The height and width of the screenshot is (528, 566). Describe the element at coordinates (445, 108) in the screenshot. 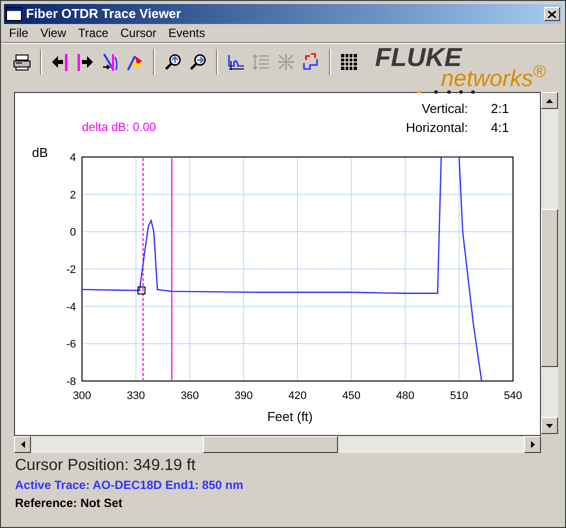

I see `scale-label: Vertical:` at that location.